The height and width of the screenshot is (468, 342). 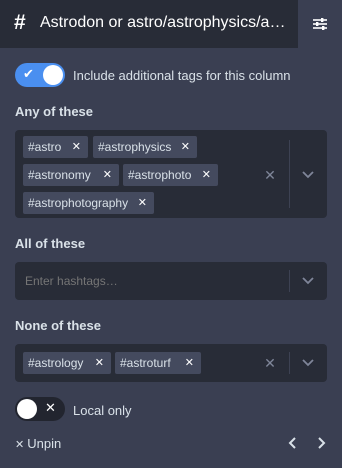 I want to click on none-of-field: #astrology ✕ #astroturf ✕ ✕, so click(x=171, y=363).